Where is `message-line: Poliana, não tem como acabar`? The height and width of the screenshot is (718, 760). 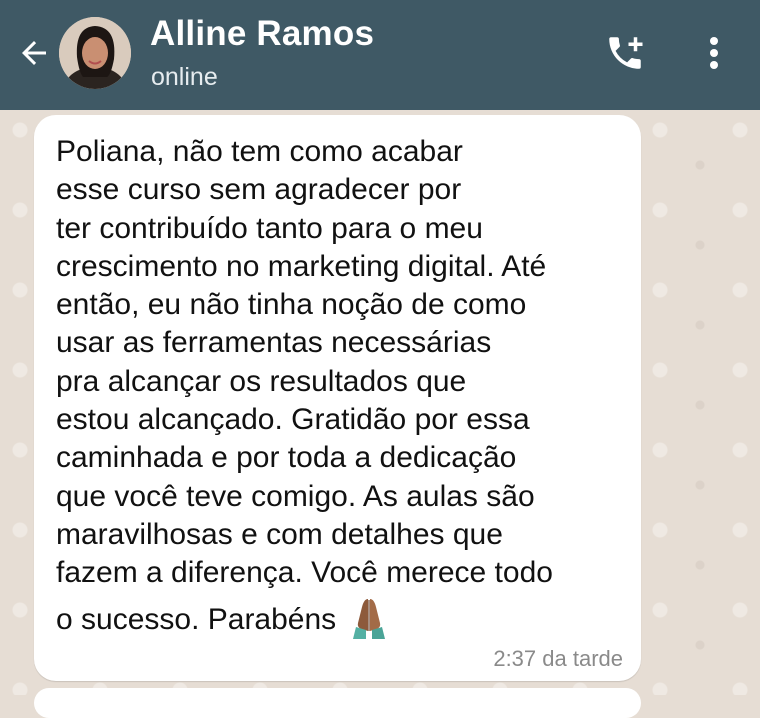
message-line: Poliana, não tem como acabar is located at coordinates (259, 151).